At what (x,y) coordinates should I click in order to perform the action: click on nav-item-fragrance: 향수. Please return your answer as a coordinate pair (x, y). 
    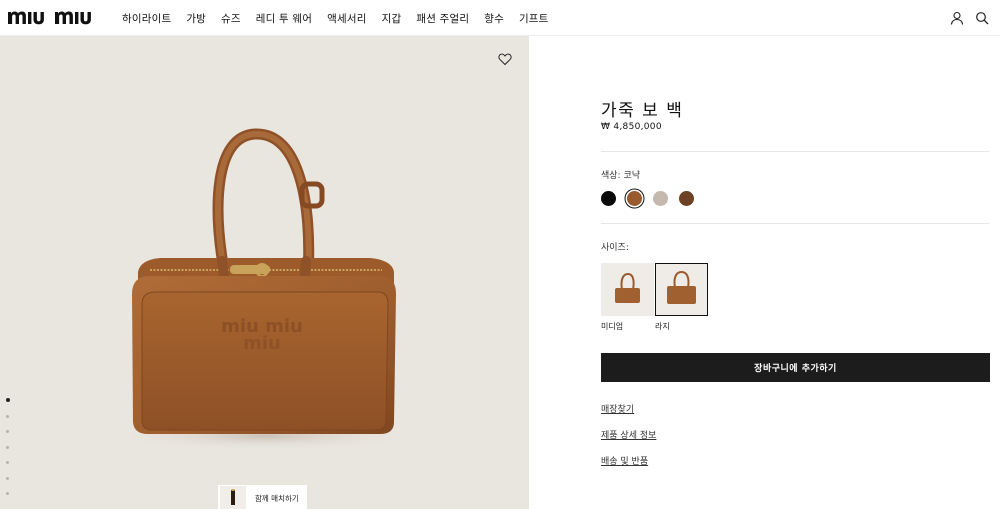
    Looking at the image, I should click on (494, 18).